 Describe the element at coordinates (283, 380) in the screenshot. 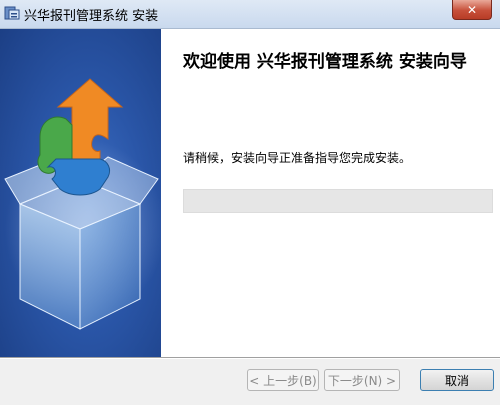

I see `back-button: < 上一步(B)` at that location.